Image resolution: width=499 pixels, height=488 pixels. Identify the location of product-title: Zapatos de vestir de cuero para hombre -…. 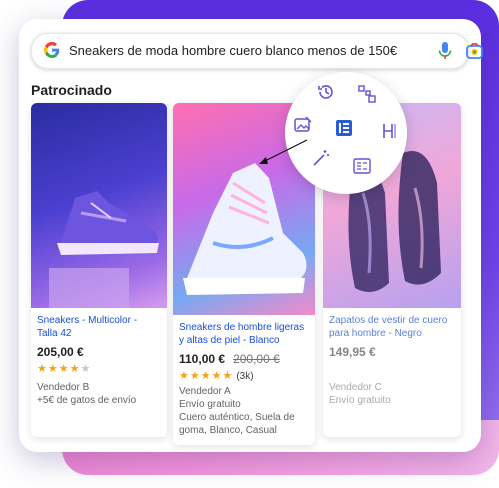
(388, 327).